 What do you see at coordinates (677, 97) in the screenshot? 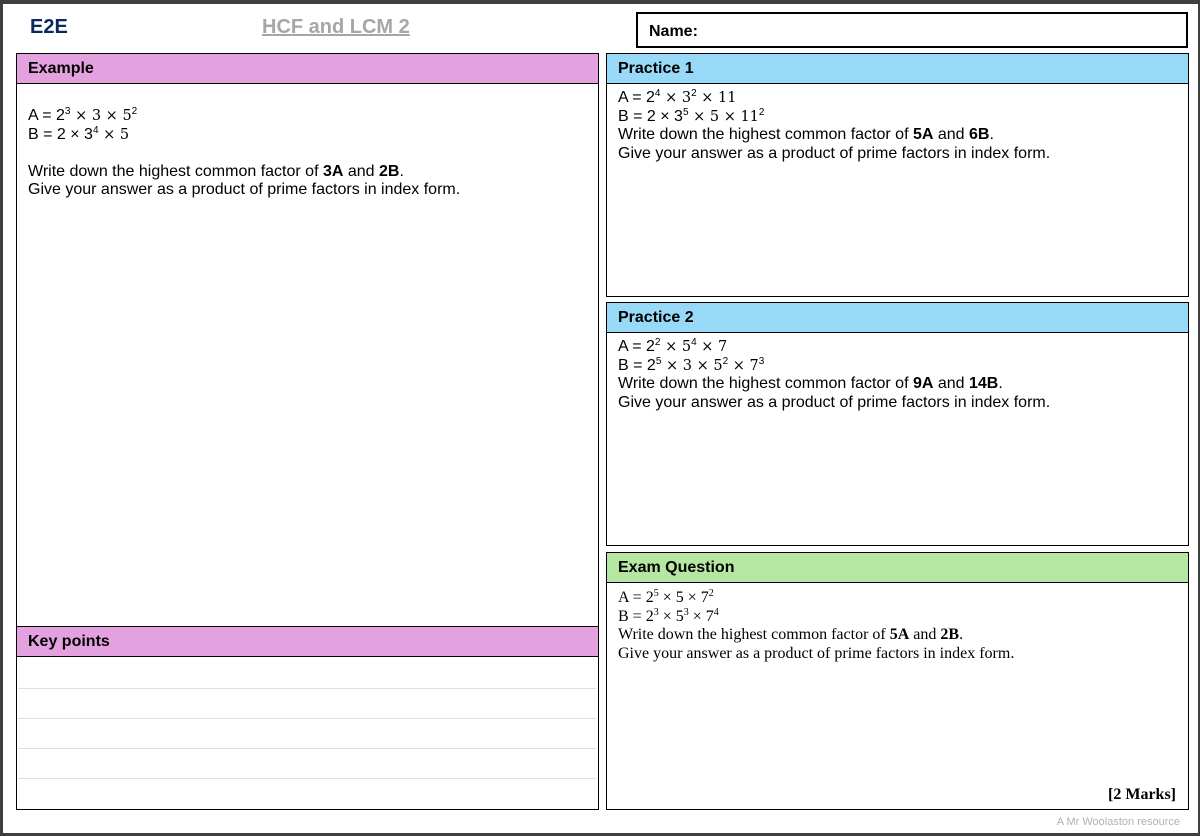
I see `practice1-line-a: A = 24 × 32 × 11` at bounding box center [677, 97].